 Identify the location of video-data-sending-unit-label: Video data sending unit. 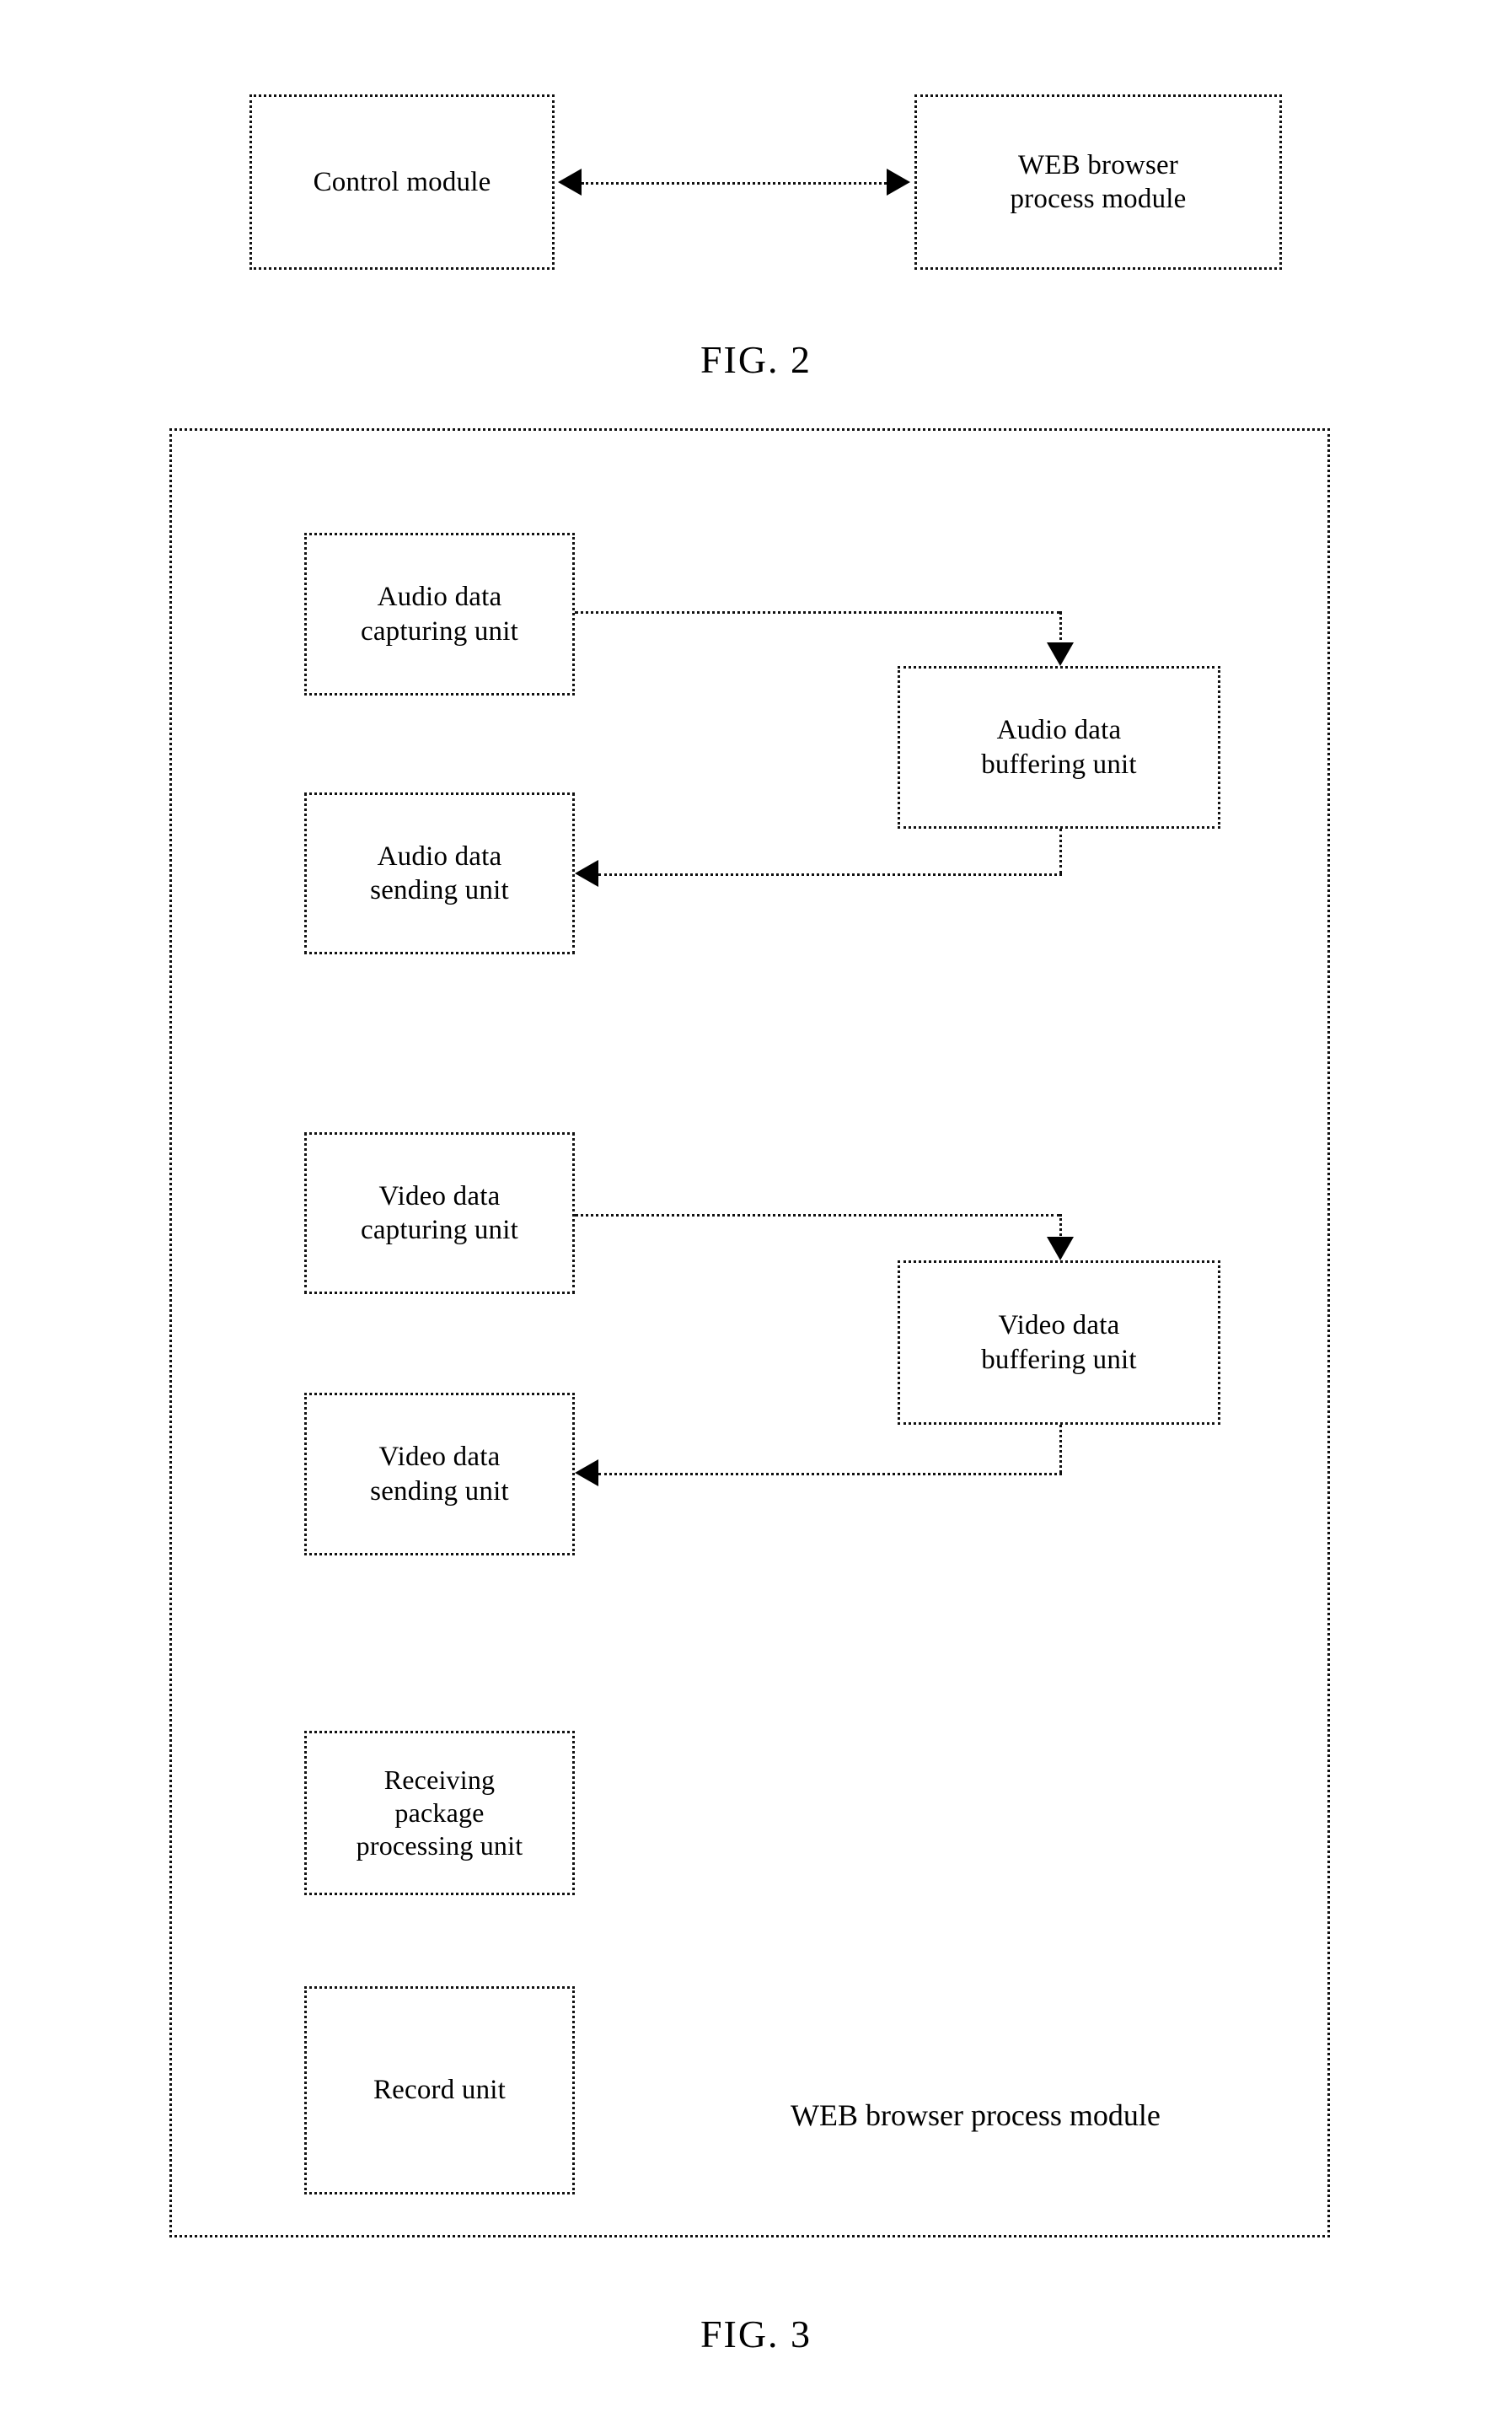
(439, 1474).